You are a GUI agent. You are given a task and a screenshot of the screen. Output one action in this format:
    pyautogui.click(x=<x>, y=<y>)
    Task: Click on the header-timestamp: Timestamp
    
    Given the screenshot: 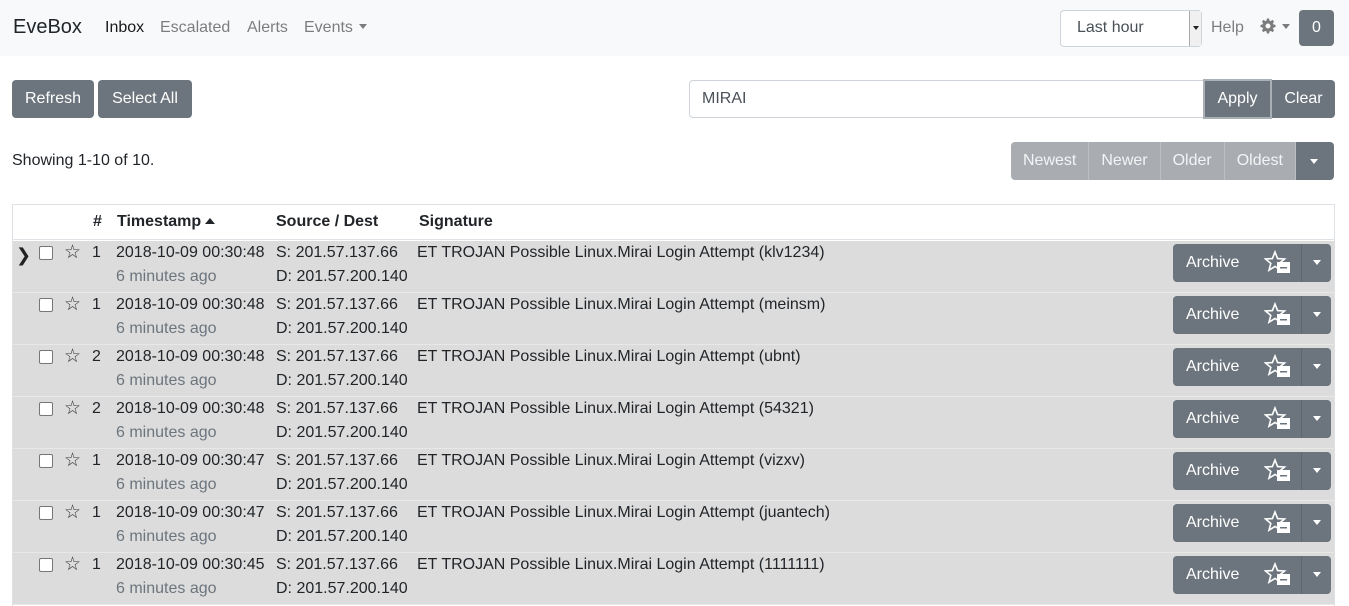 What is the action you would take?
    pyautogui.click(x=166, y=222)
    